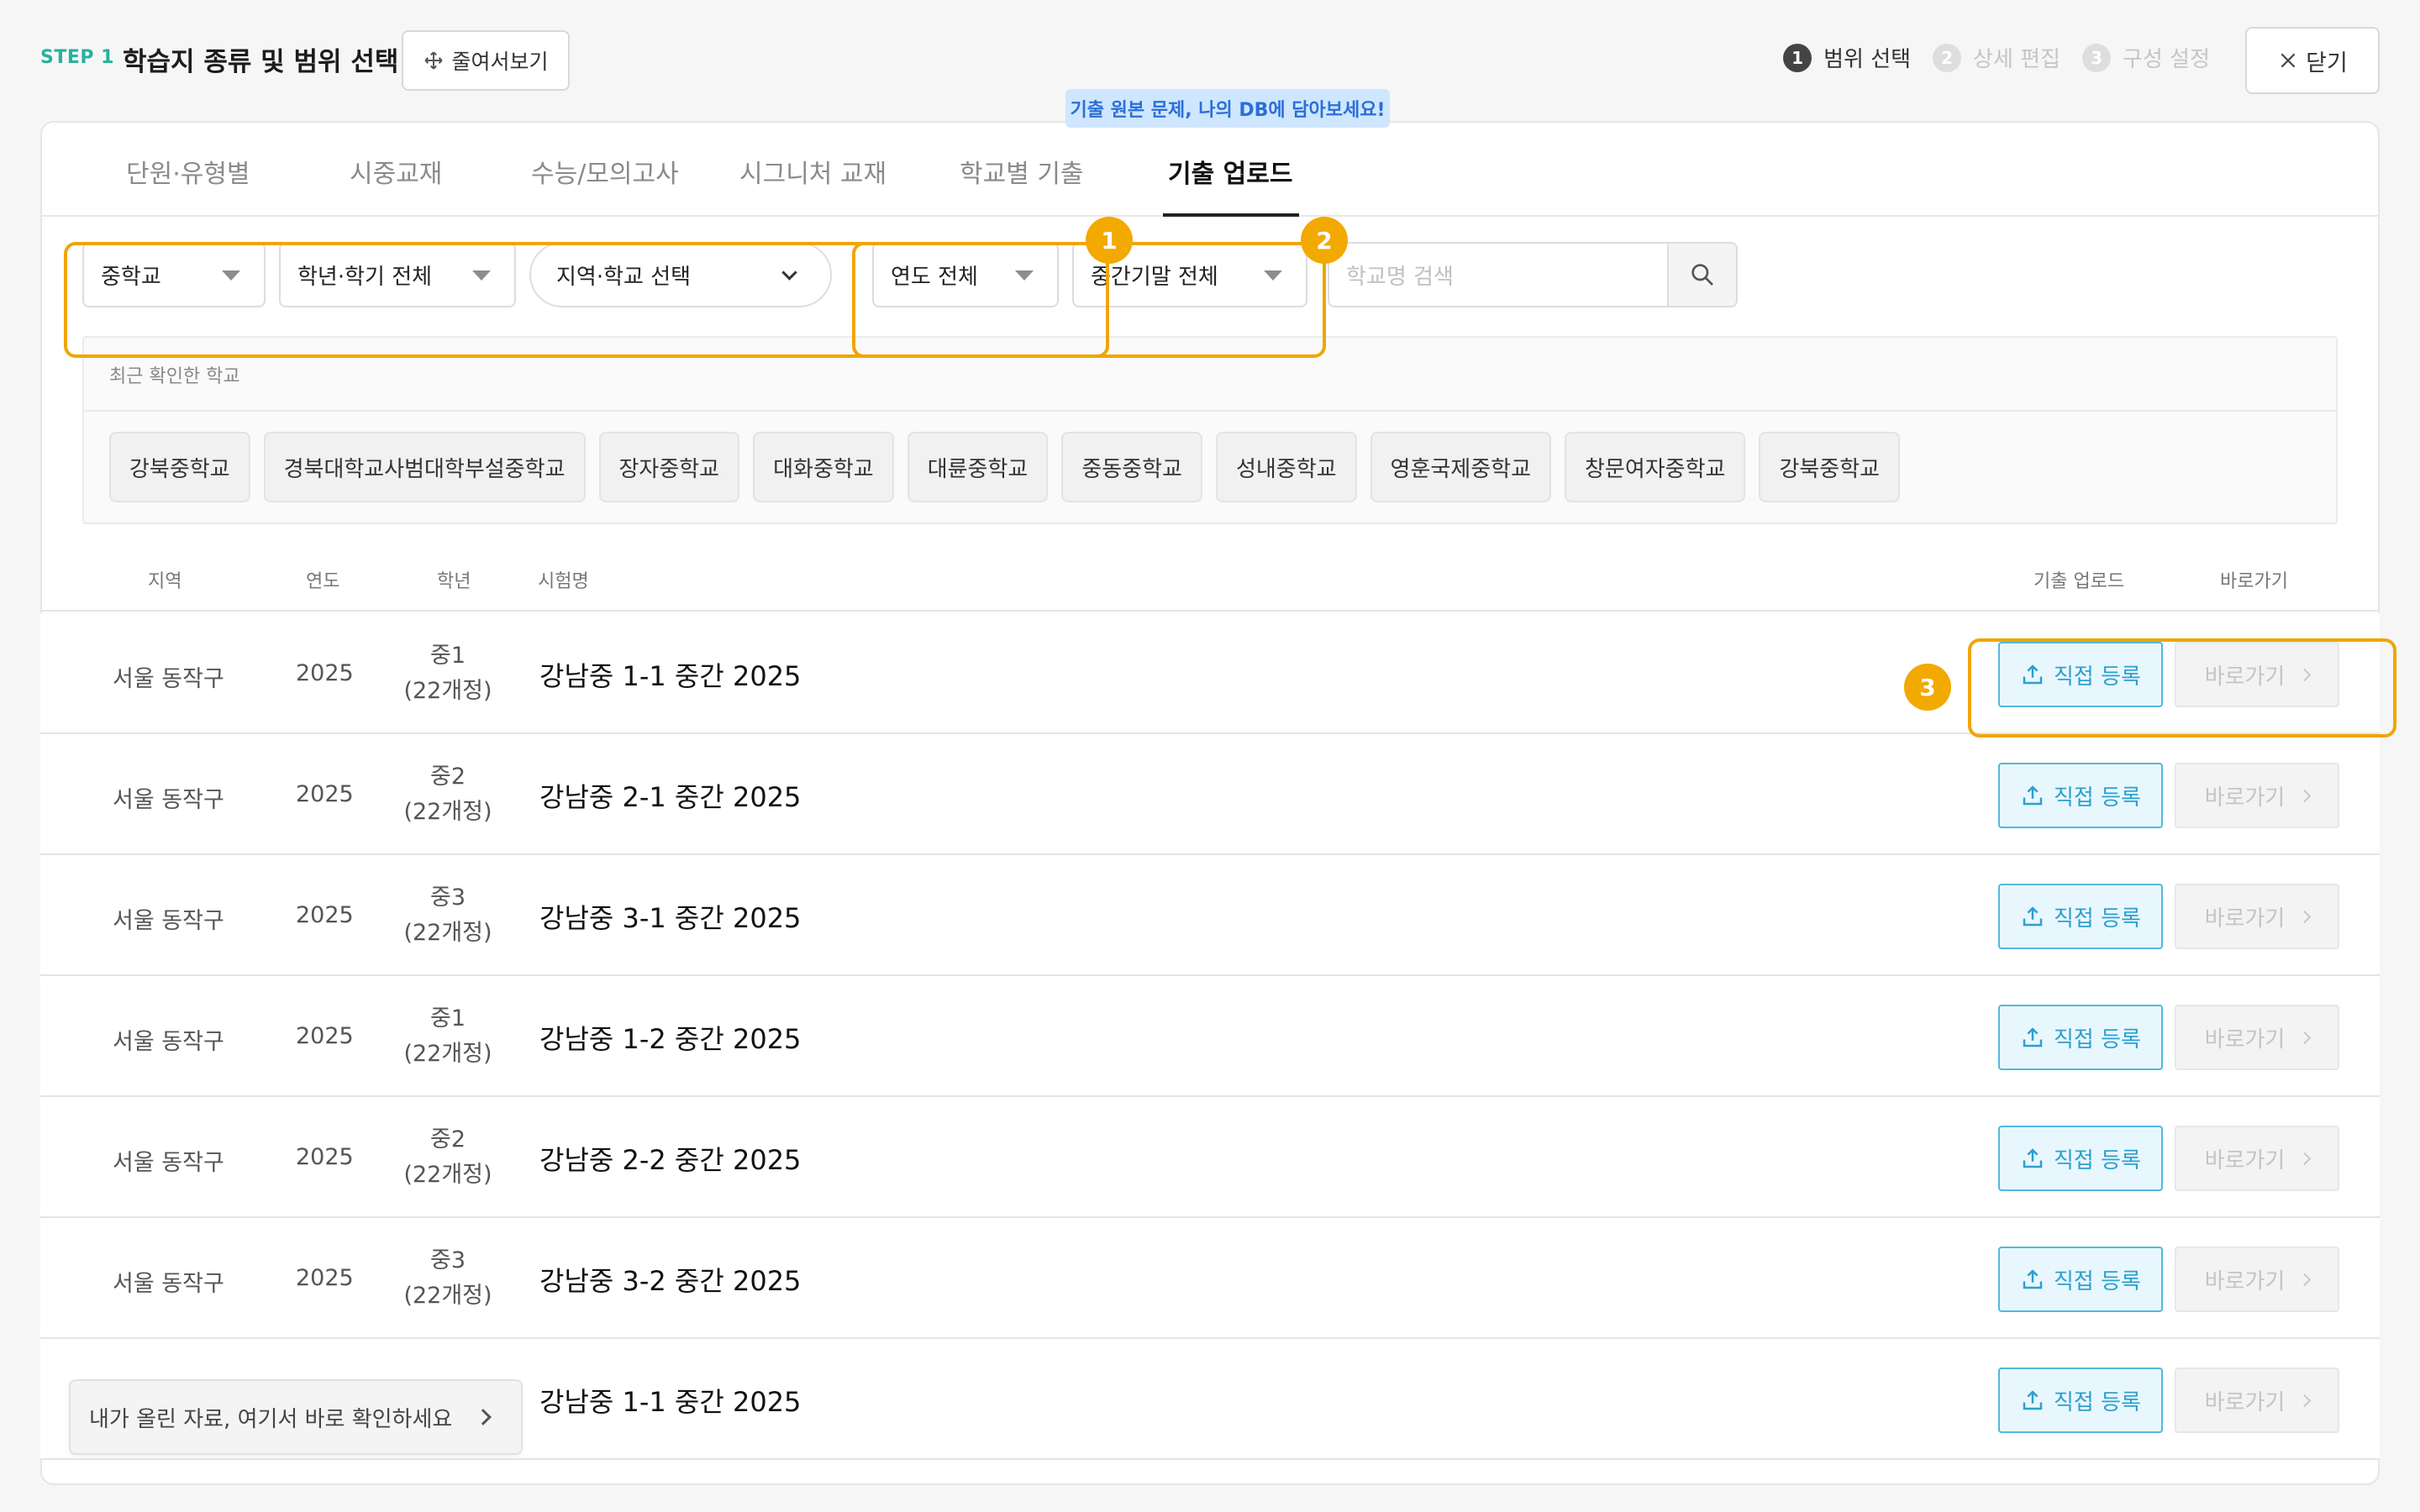 The image size is (2420, 1512). Describe the element at coordinates (1867, 59) in the screenshot. I see `step-1-label: 범위 선택` at that location.